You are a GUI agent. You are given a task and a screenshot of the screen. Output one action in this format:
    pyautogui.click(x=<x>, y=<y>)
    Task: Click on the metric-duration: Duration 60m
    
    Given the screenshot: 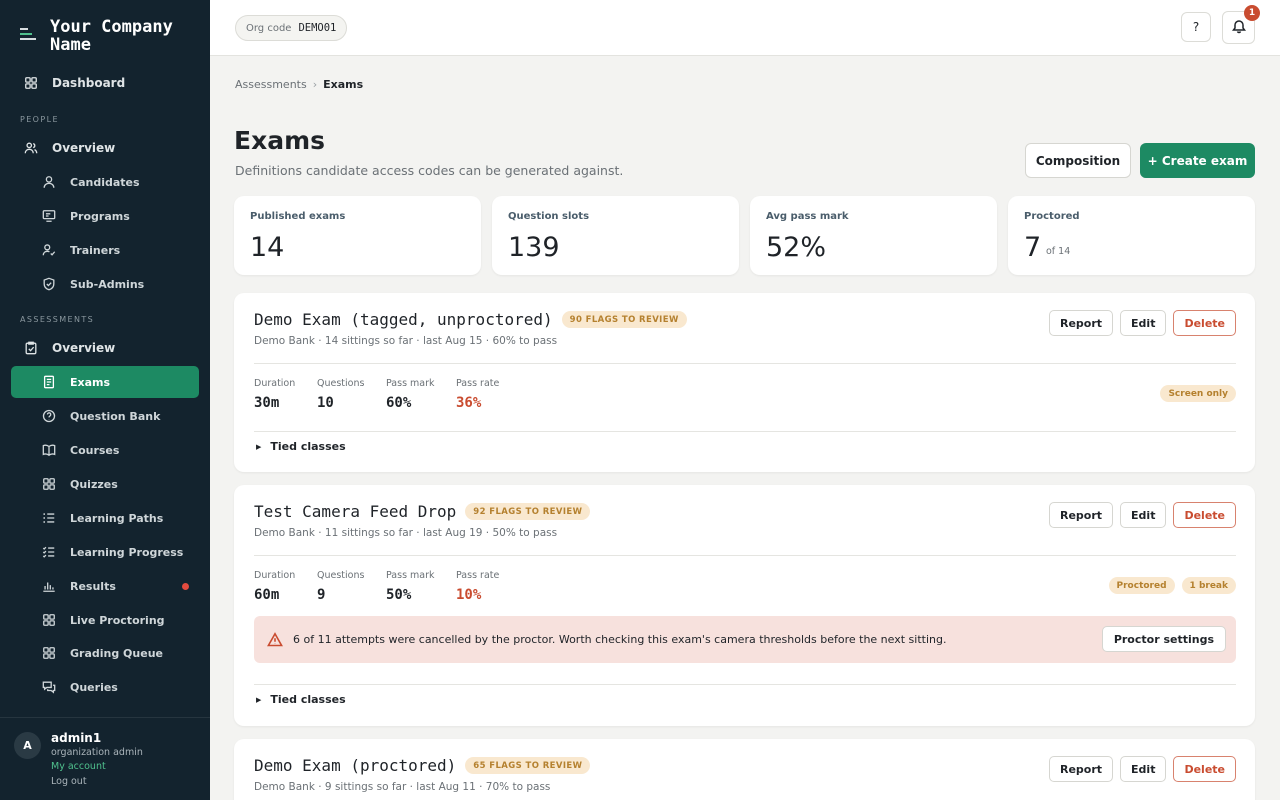 What is the action you would take?
    pyautogui.click(x=274, y=586)
    